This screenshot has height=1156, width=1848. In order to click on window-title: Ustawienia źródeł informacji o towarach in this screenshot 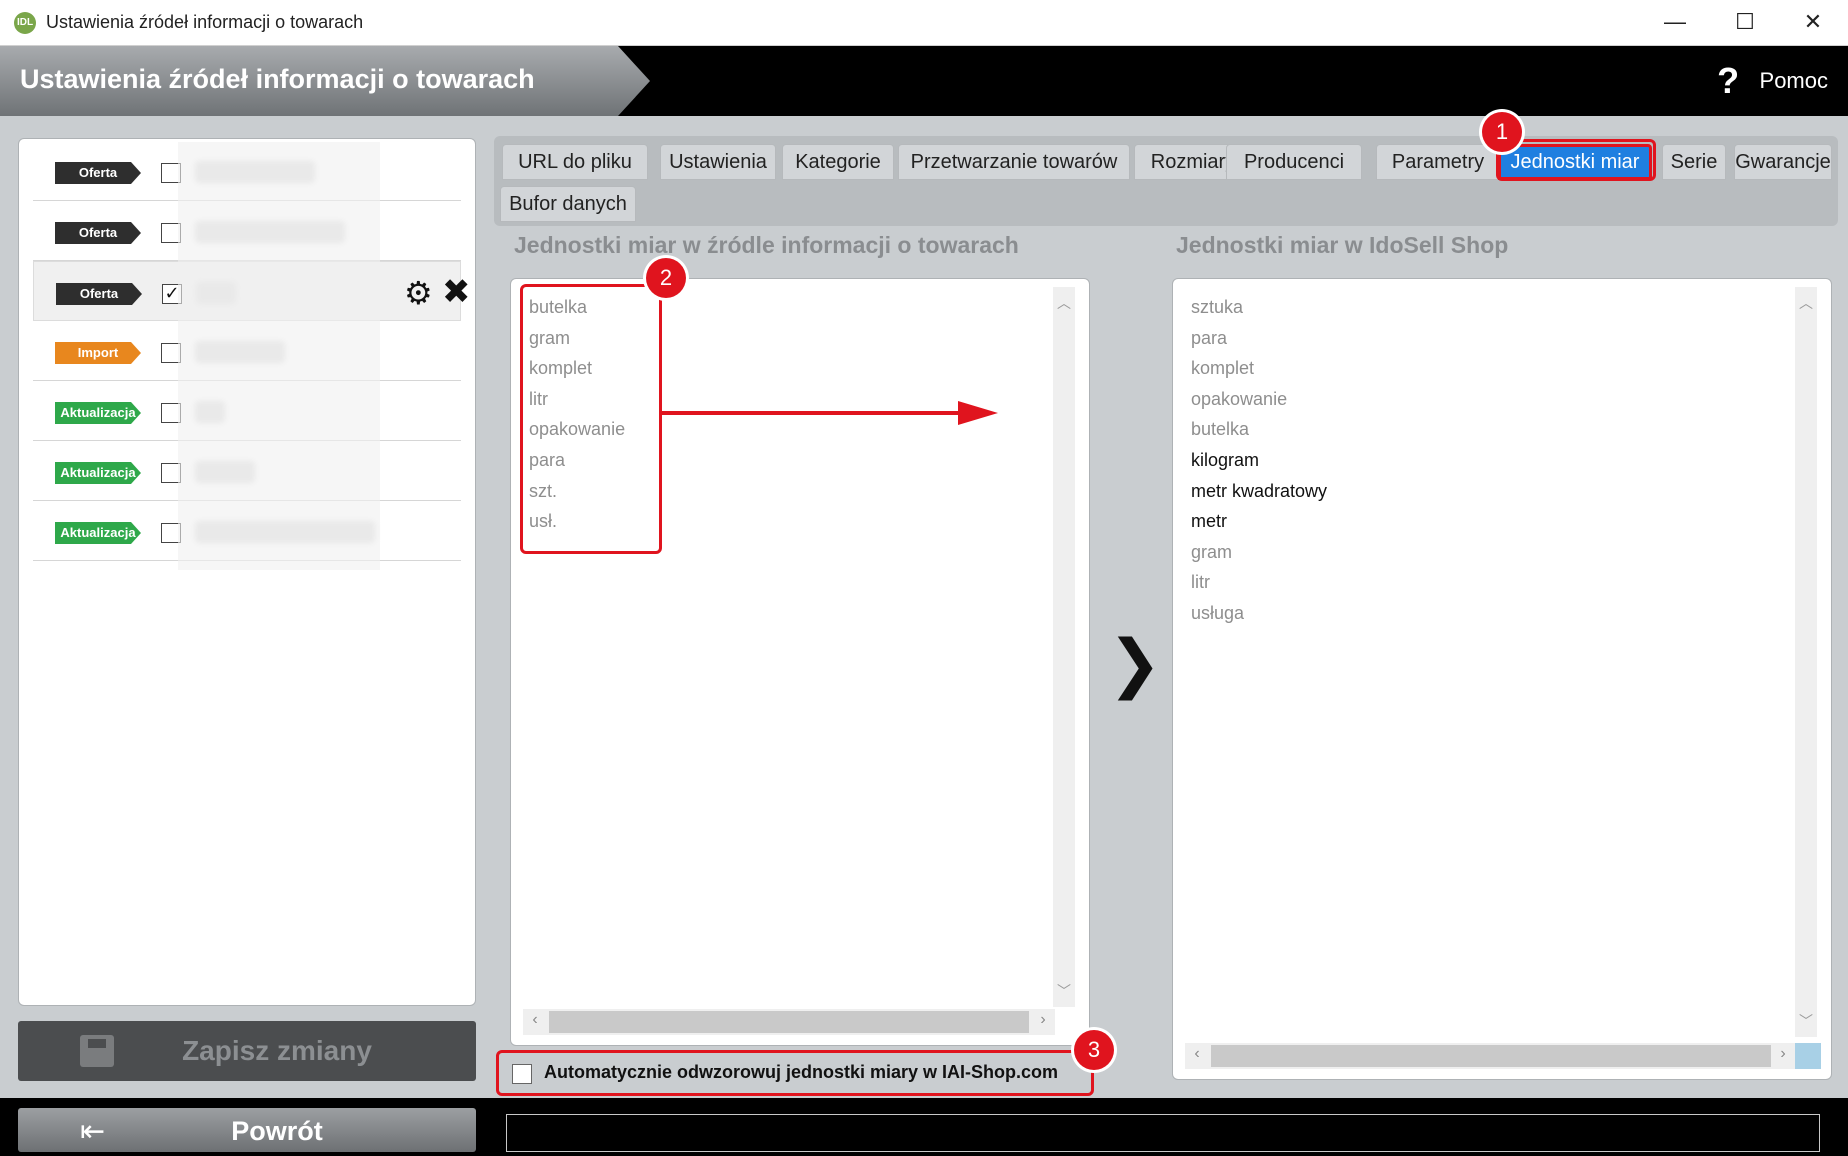, I will do `click(205, 22)`.